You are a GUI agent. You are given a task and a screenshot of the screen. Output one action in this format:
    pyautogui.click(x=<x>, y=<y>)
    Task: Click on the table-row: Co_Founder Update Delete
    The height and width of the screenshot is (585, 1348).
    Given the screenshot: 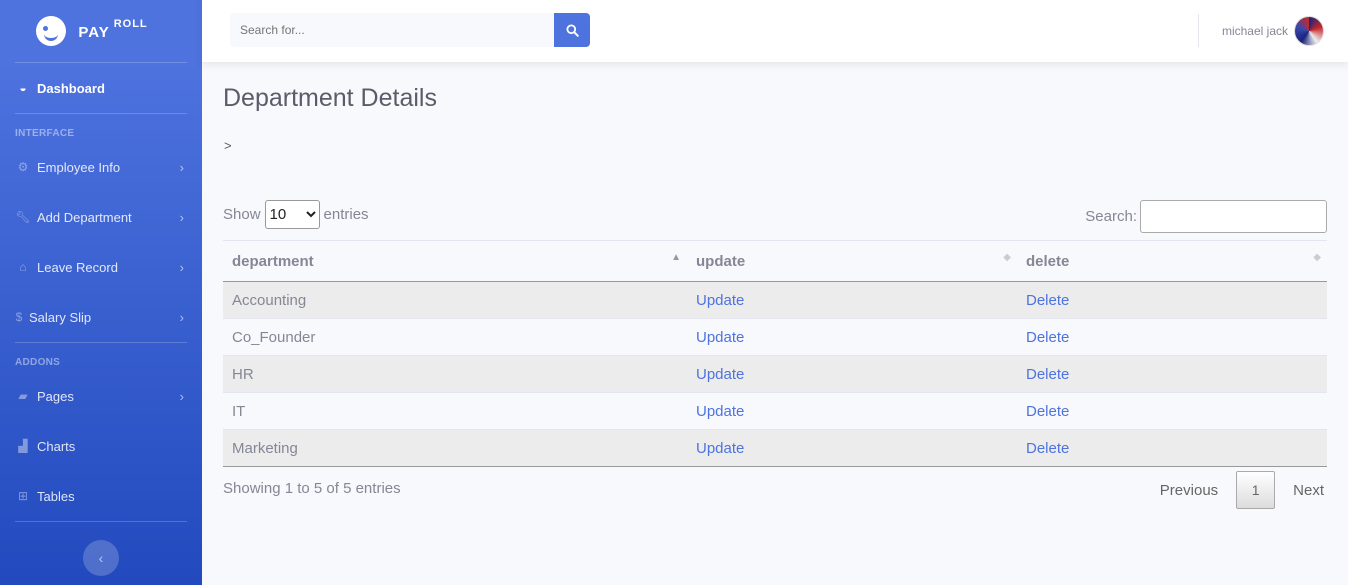 What is the action you would take?
    pyautogui.click(x=775, y=337)
    